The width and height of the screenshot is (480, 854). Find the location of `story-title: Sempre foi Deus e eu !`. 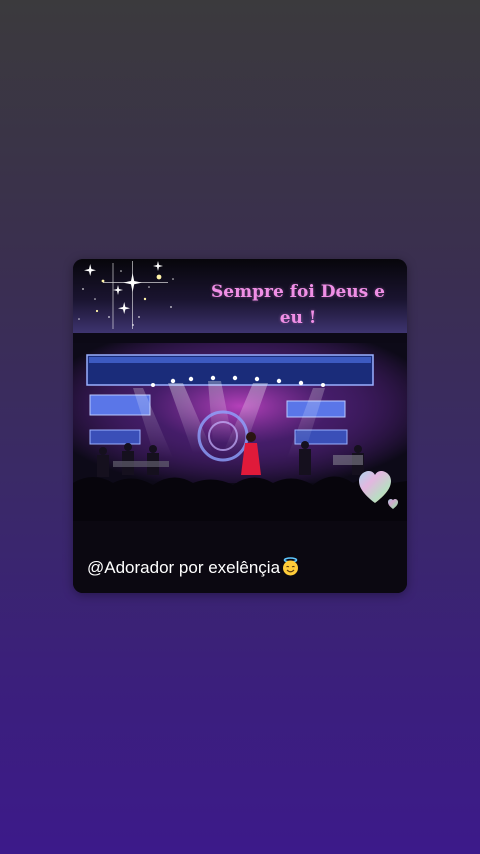

story-title: Sempre foi Deus e eu ! is located at coordinates (298, 305).